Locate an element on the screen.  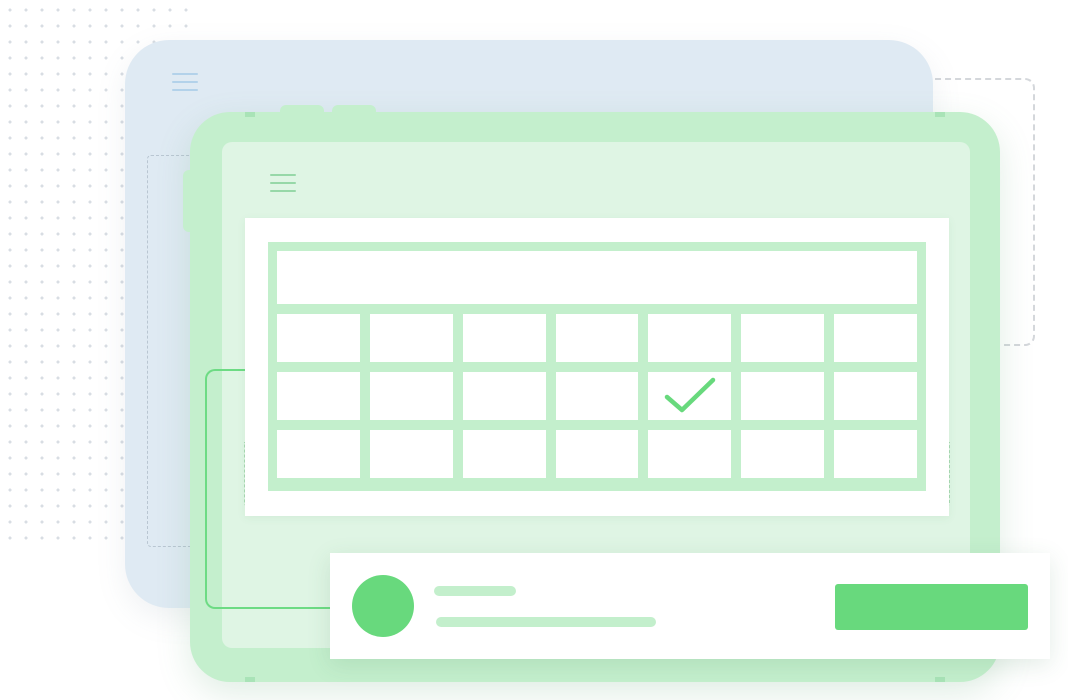
avatar is located at coordinates (383, 606).